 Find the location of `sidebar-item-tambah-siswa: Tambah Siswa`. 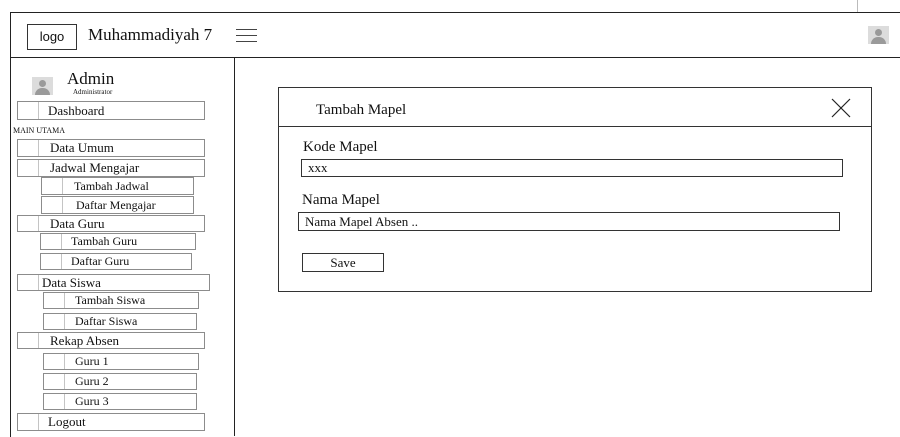

sidebar-item-tambah-siswa: Tambah Siswa is located at coordinates (121, 300).